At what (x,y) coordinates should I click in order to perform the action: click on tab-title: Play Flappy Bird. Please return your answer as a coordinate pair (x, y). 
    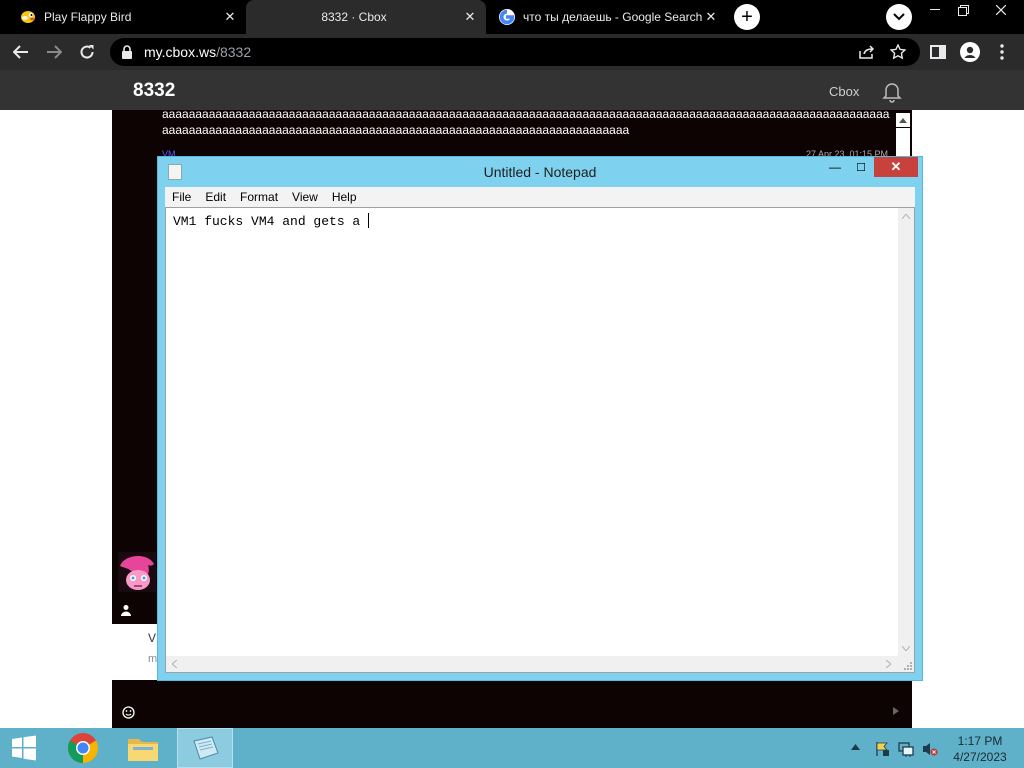
    Looking at the image, I should click on (88, 17).